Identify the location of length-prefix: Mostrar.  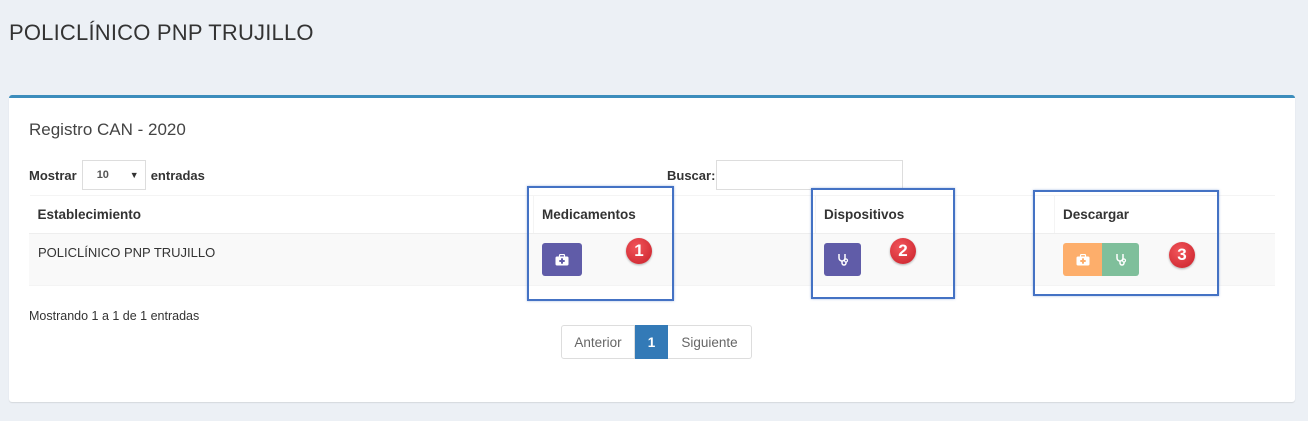
(53, 175).